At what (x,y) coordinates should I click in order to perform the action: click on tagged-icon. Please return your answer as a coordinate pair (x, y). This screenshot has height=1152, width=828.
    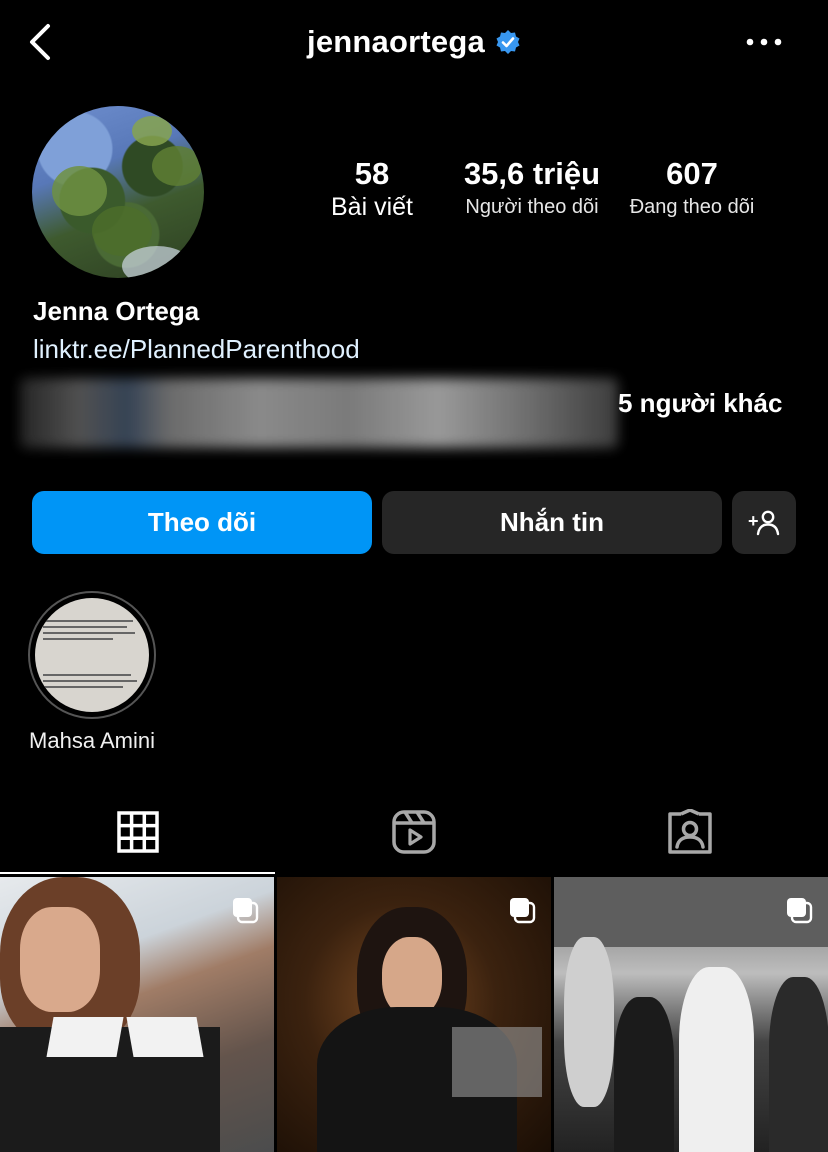
    Looking at the image, I should click on (690, 831).